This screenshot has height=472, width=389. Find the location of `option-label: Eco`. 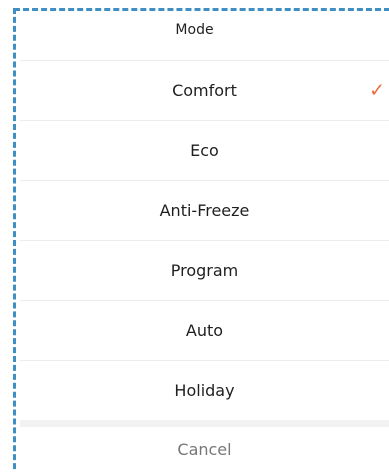

option-label: Eco is located at coordinates (204, 150).